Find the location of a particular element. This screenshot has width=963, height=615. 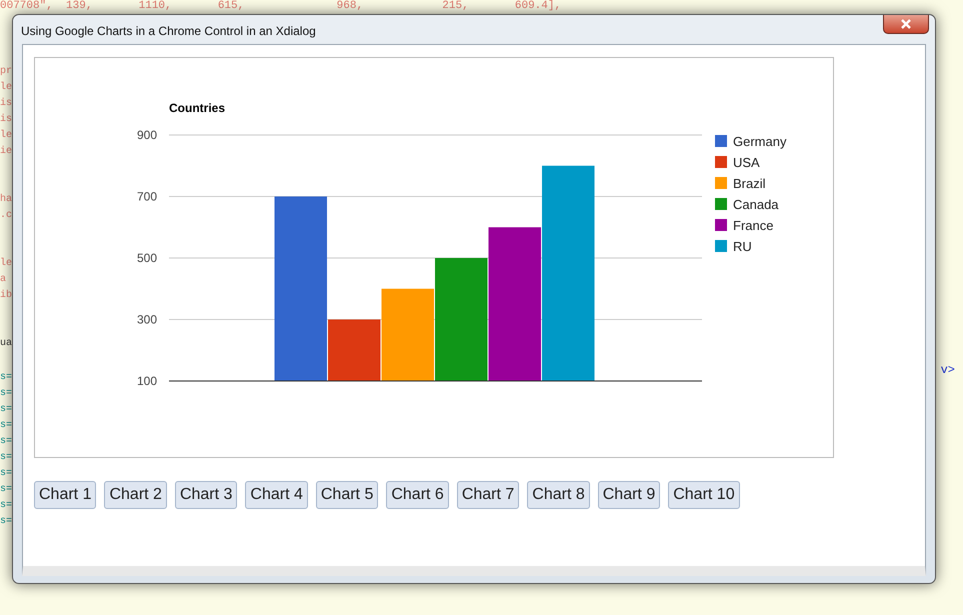

legend-label: USA is located at coordinates (746, 162).